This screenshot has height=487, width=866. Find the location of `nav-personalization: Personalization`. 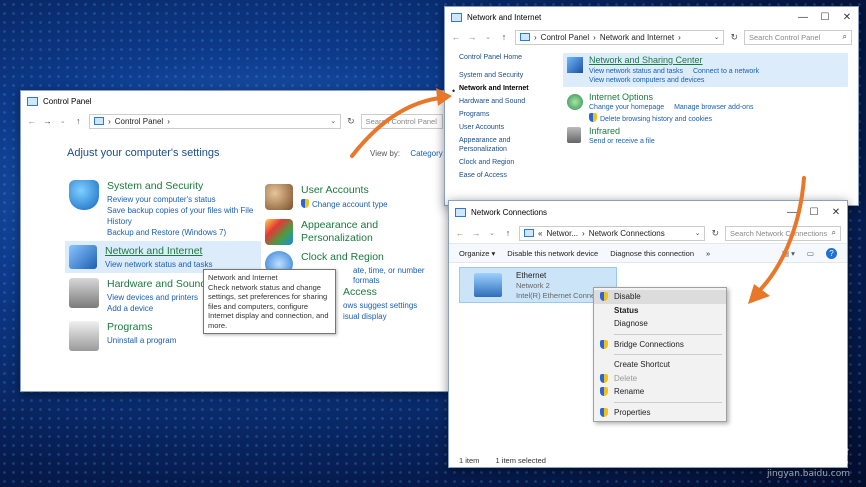

nav-personalization: Personalization is located at coordinates (494, 149).